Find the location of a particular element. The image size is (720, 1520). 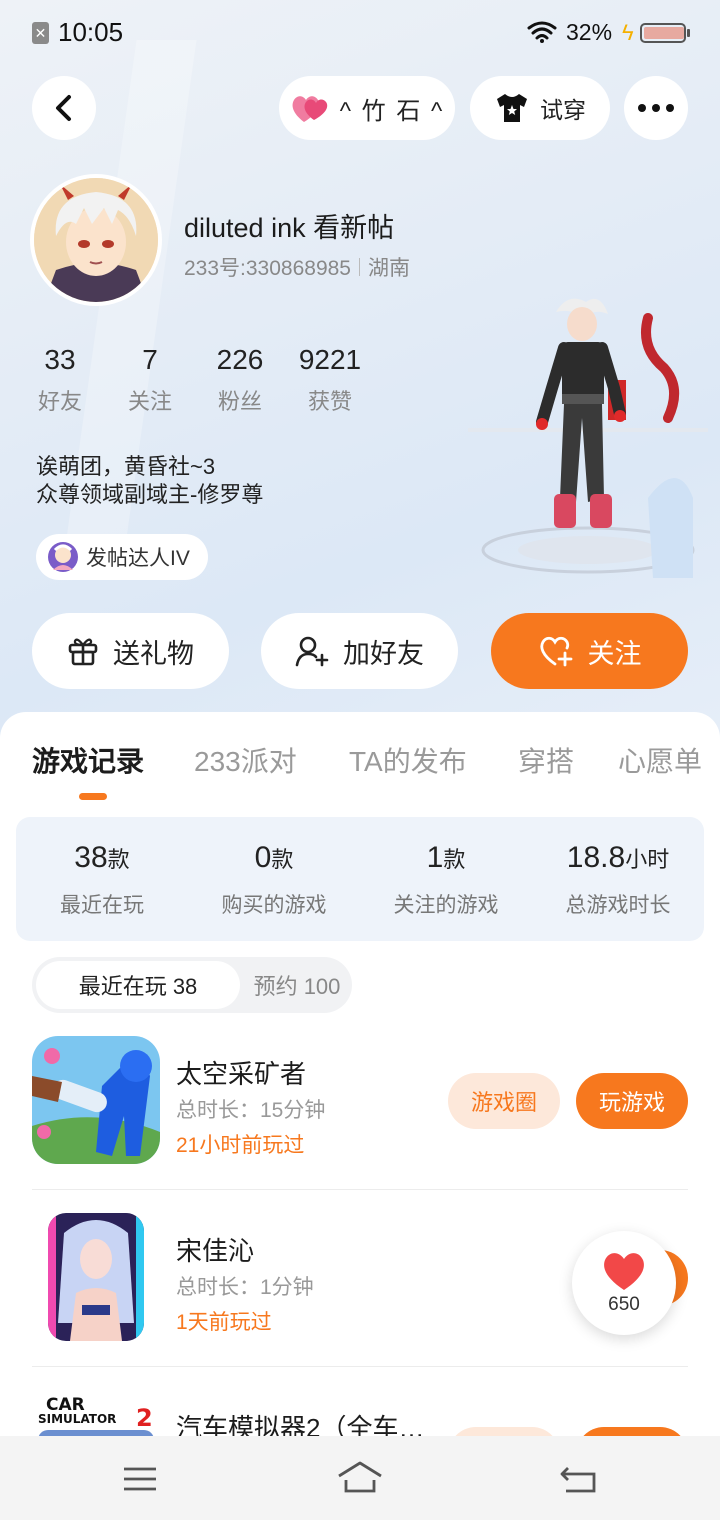

notification-icon: ✕ is located at coordinates (40, 33).